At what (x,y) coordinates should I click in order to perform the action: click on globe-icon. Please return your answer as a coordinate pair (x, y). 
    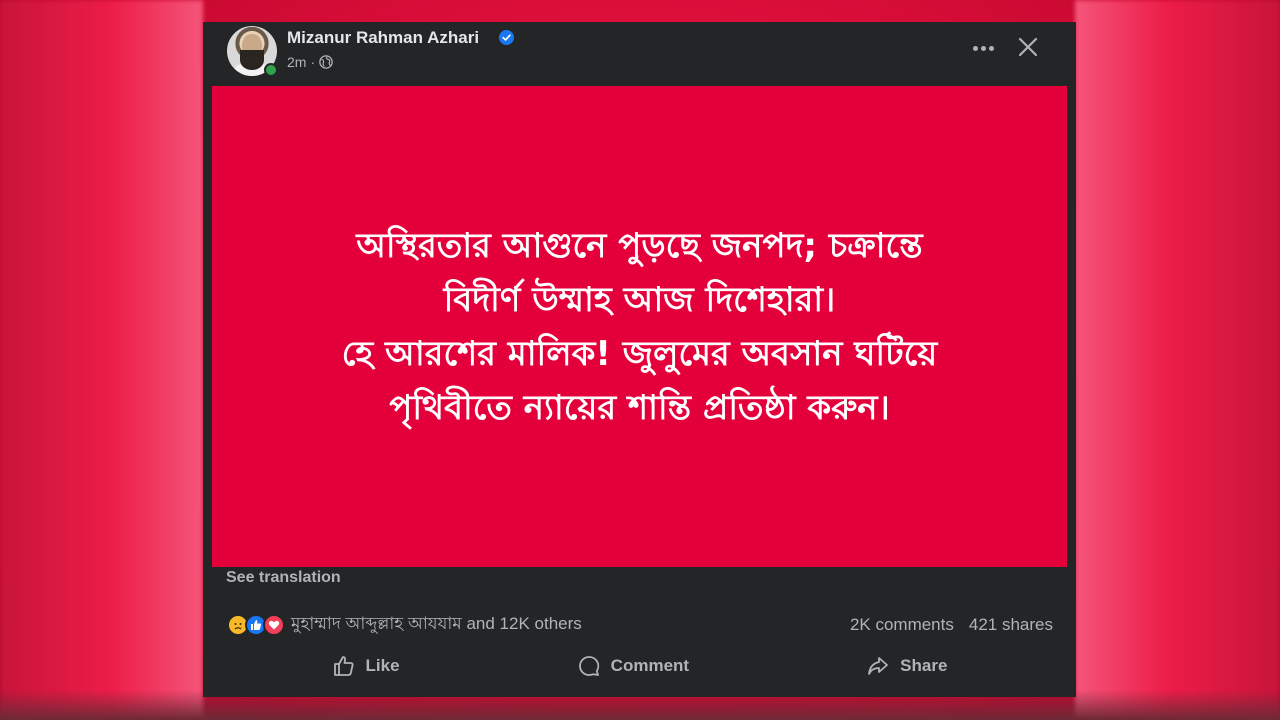
    Looking at the image, I should click on (326, 62).